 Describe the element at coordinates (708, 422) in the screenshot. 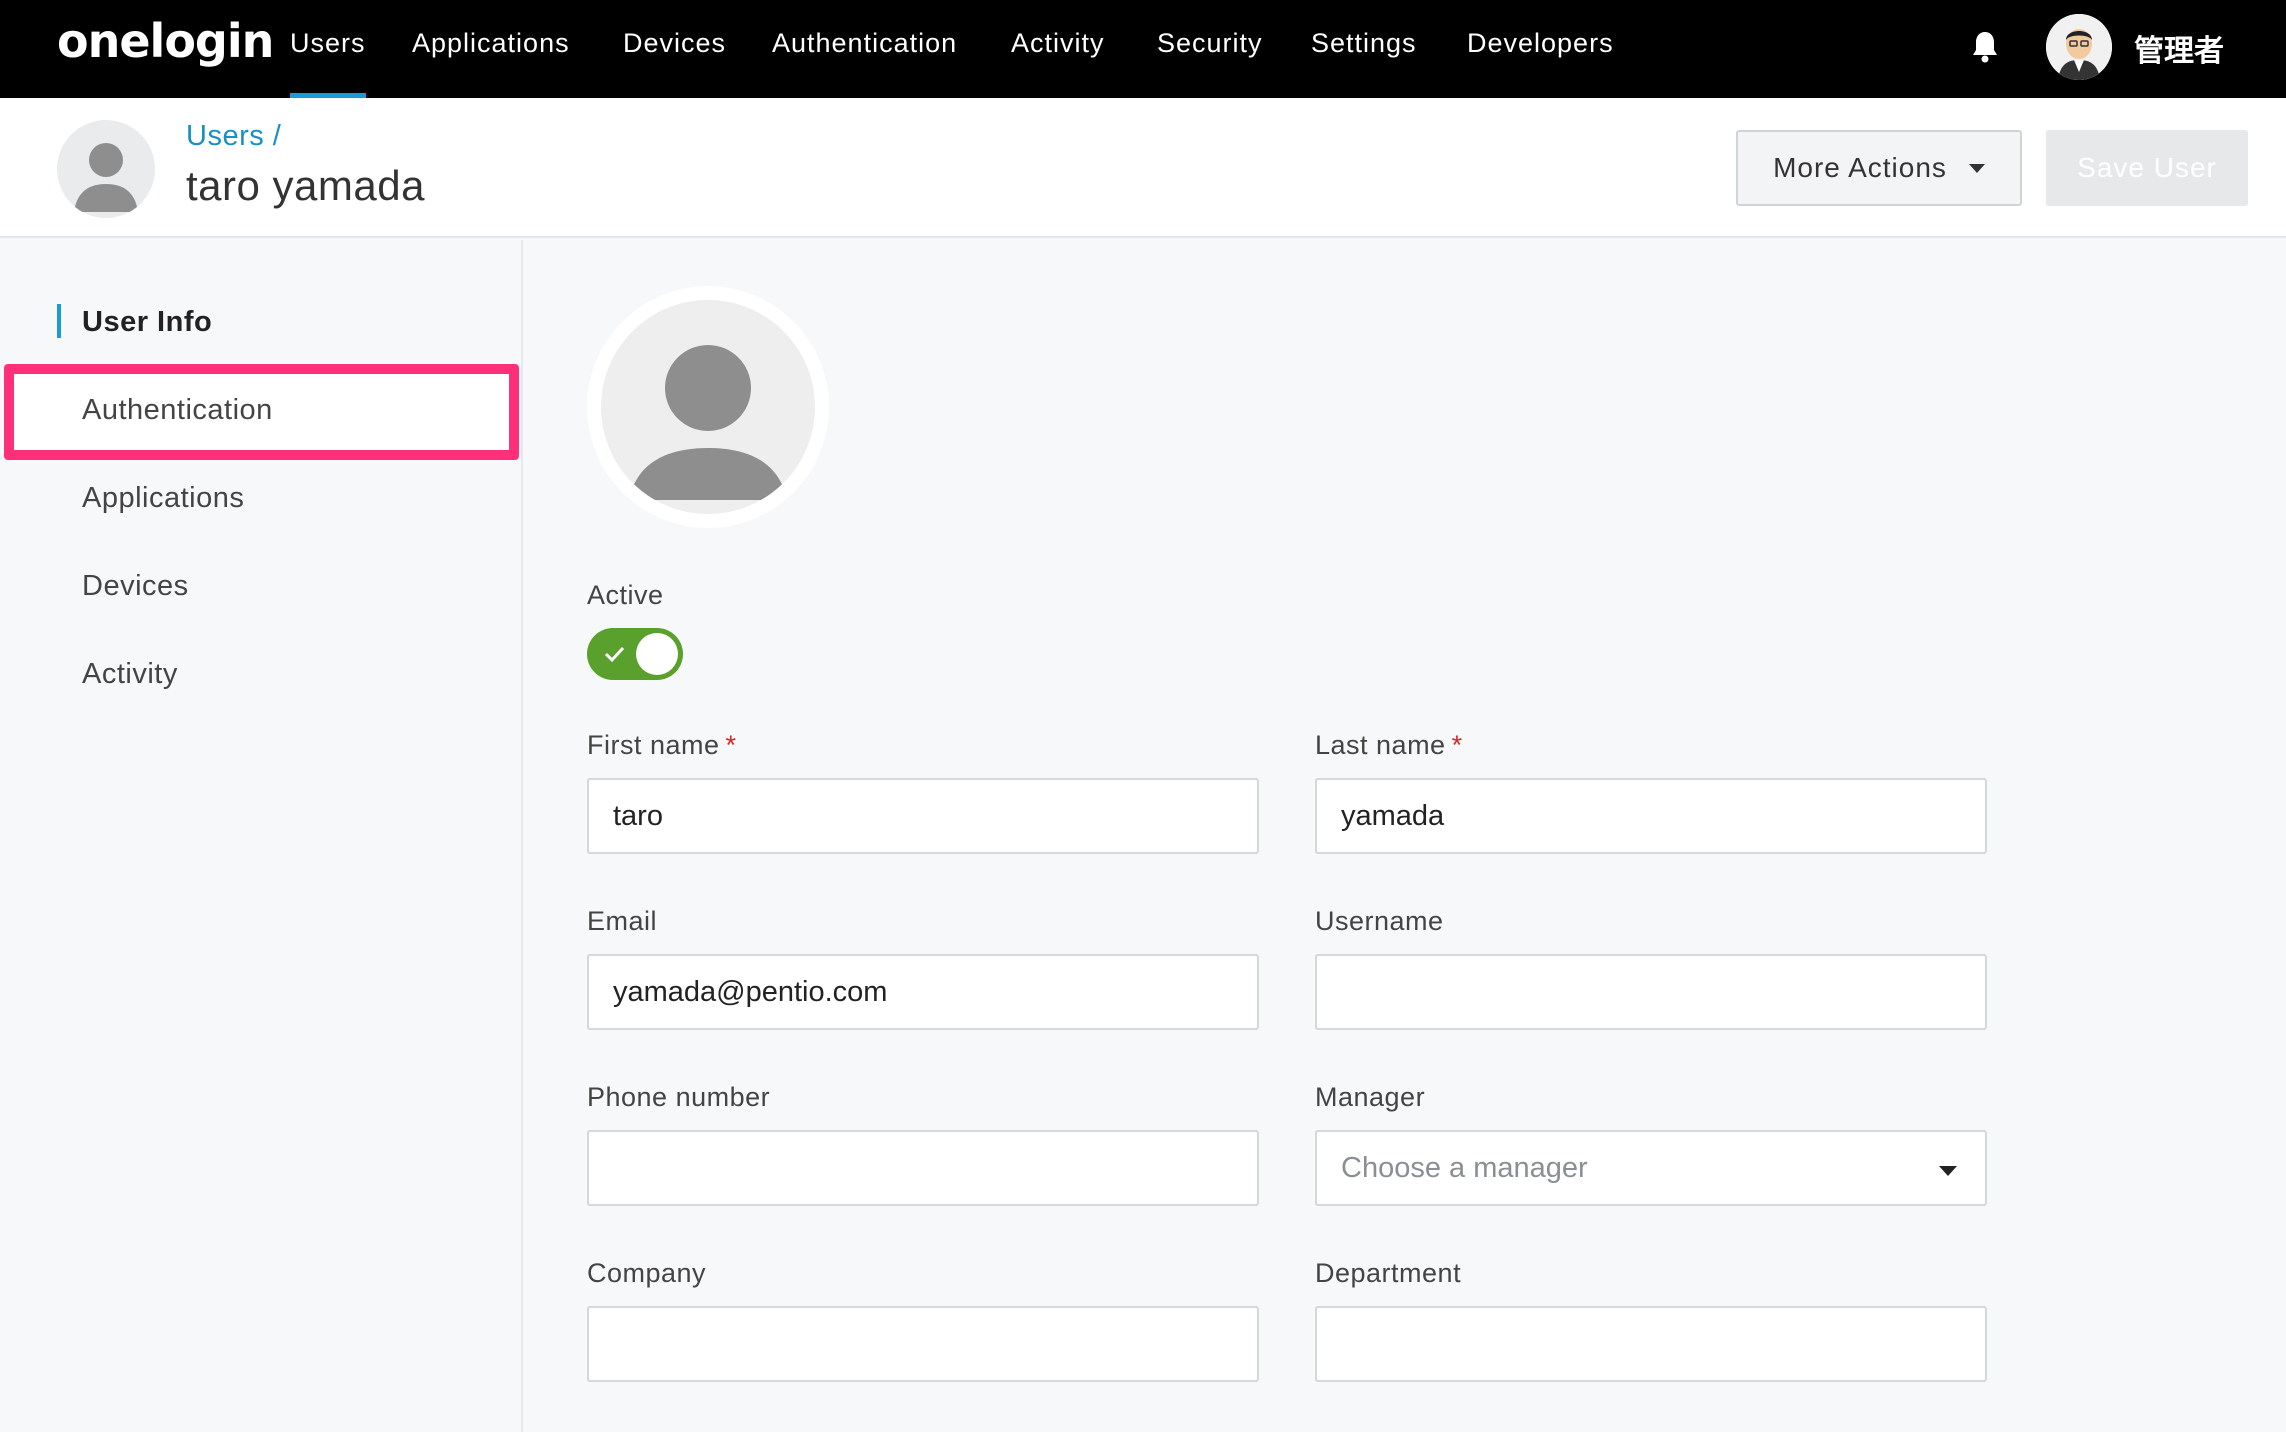

I see `user-silhouette-icon` at that location.